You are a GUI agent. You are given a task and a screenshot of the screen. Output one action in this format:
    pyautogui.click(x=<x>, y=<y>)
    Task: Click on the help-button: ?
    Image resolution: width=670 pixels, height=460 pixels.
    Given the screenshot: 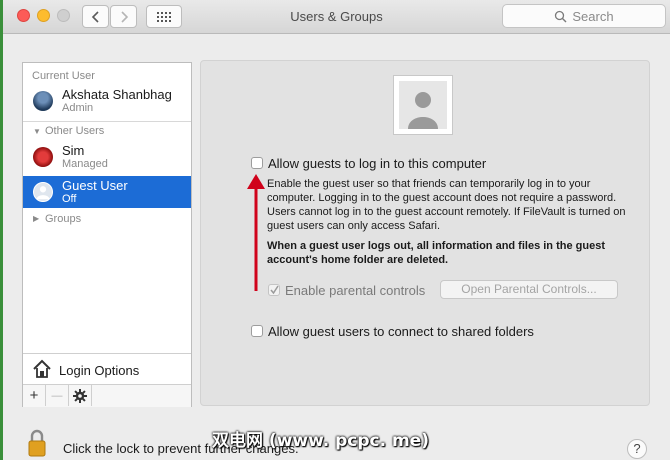 What is the action you would take?
    pyautogui.click(x=637, y=449)
    